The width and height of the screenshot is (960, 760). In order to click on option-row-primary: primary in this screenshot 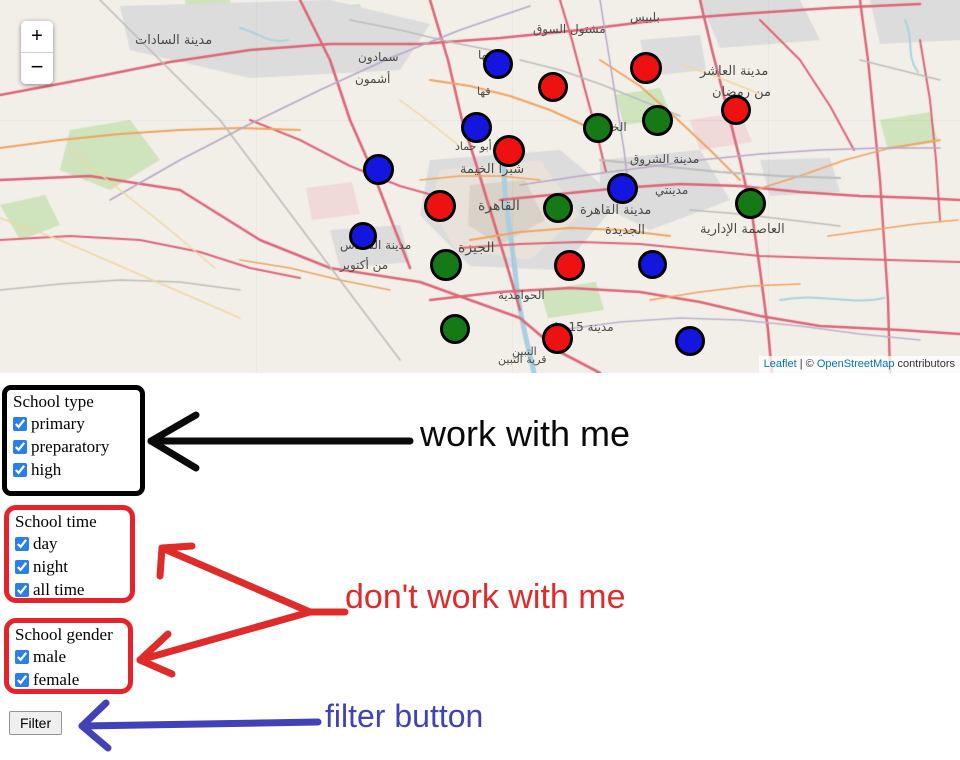, I will do `click(73, 423)`.